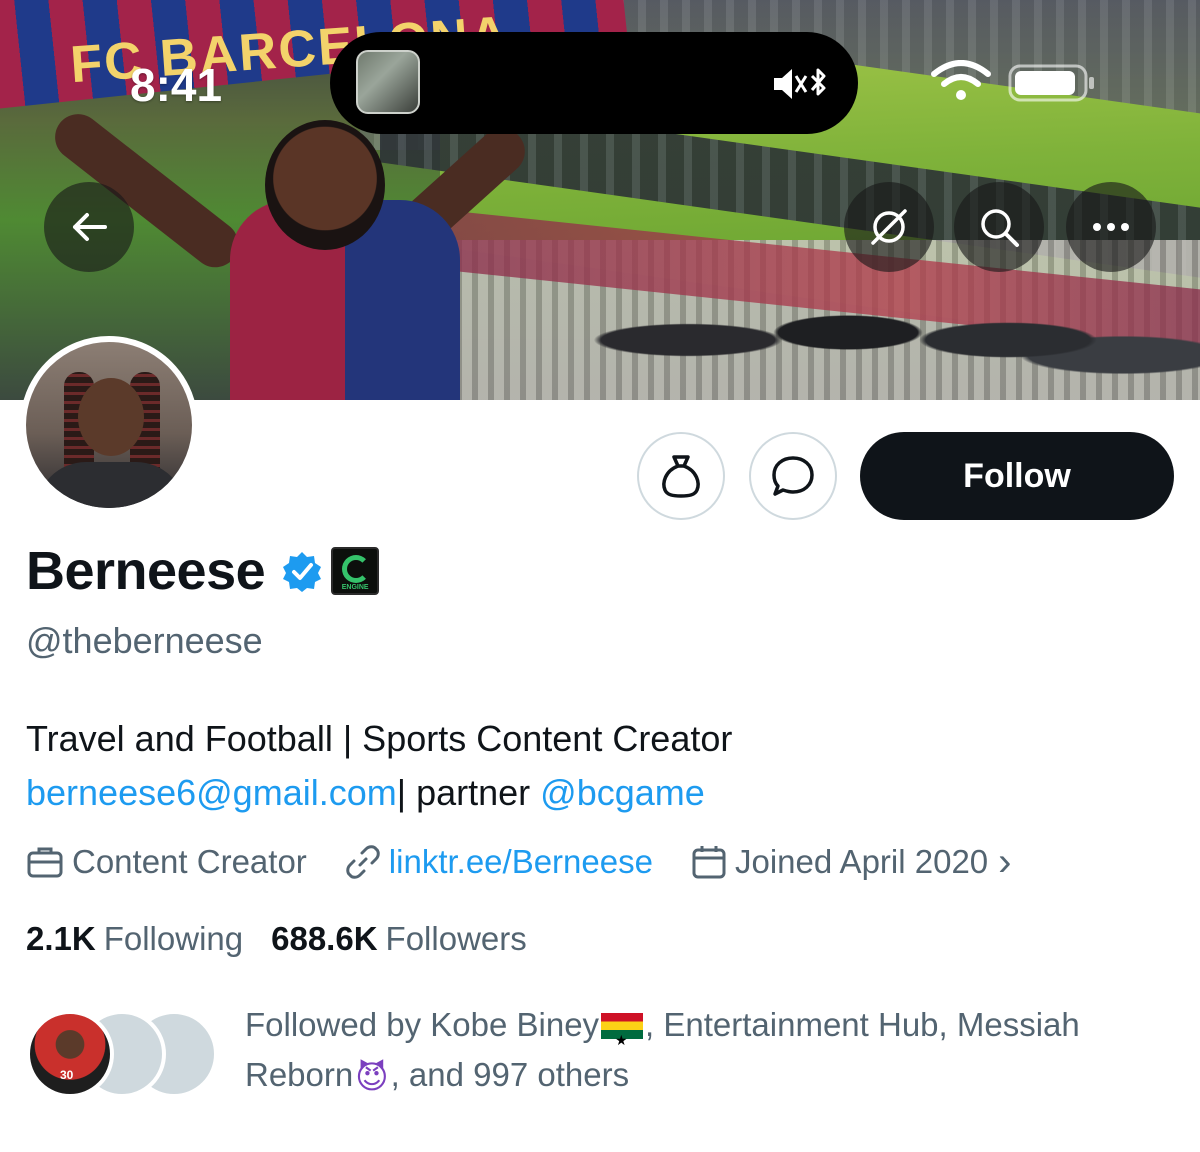 The image size is (1200, 1152). Describe the element at coordinates (173, 938) in the screenshot. I see `following-label: Following` at that location.